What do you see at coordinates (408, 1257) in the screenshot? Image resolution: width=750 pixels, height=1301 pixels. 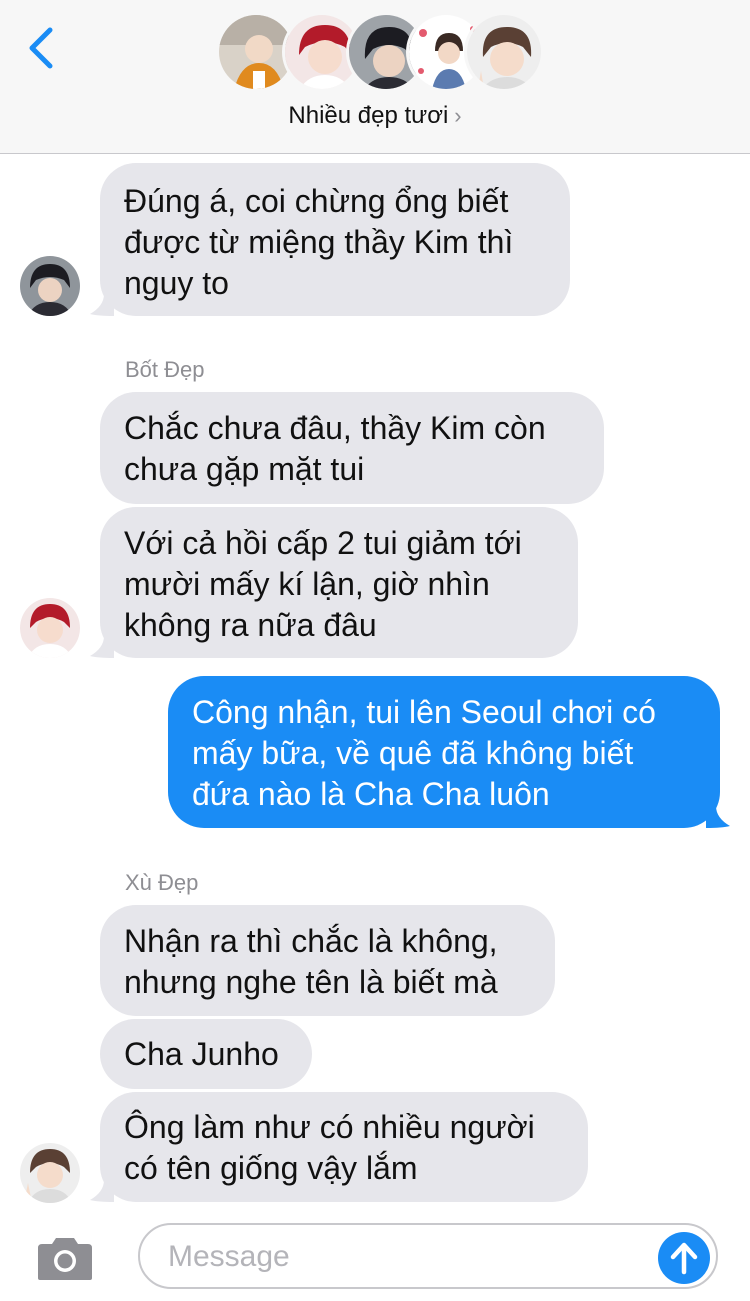 I see `message-input` at bounding box center [408, 1257].